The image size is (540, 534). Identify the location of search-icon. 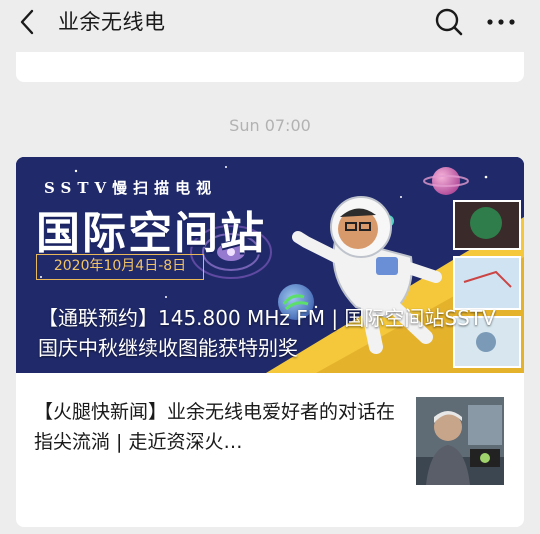
(449, 22).